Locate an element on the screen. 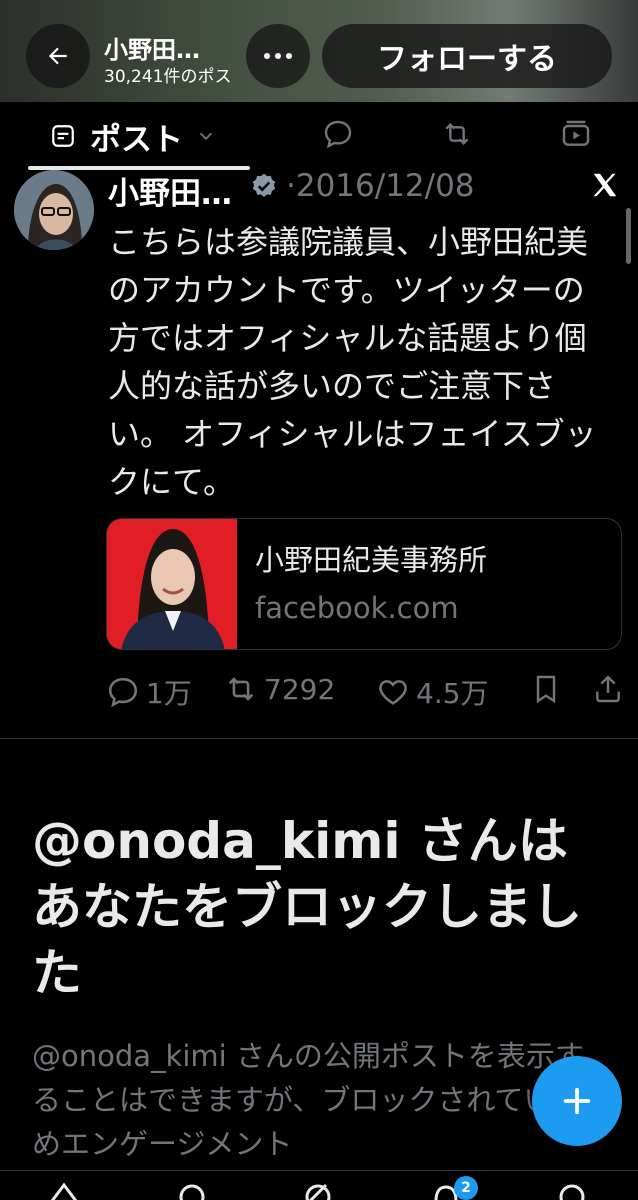 Image resolution: width=638 pixels, height=1200 pixels. share-button is located at coordinates (608, 689).